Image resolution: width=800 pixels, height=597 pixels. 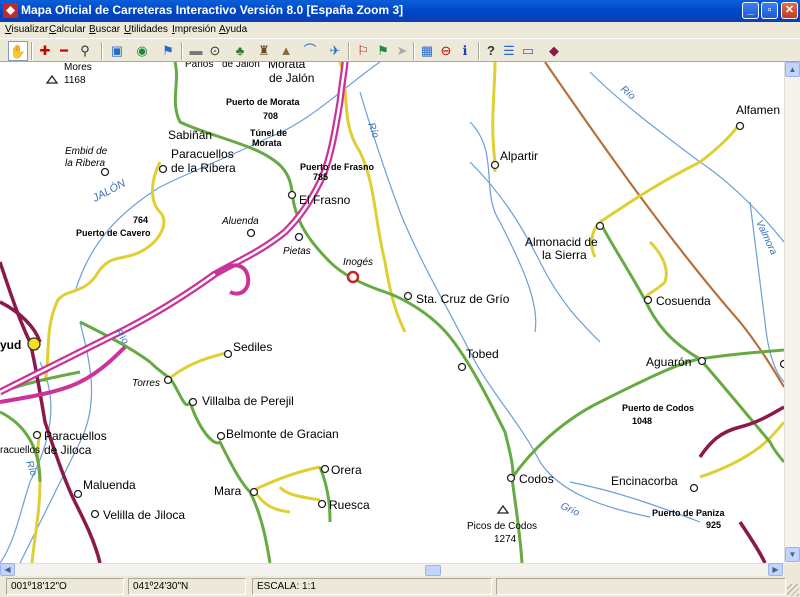 I want to click on airplane-icon: ✈, so click(x=335, y=51).